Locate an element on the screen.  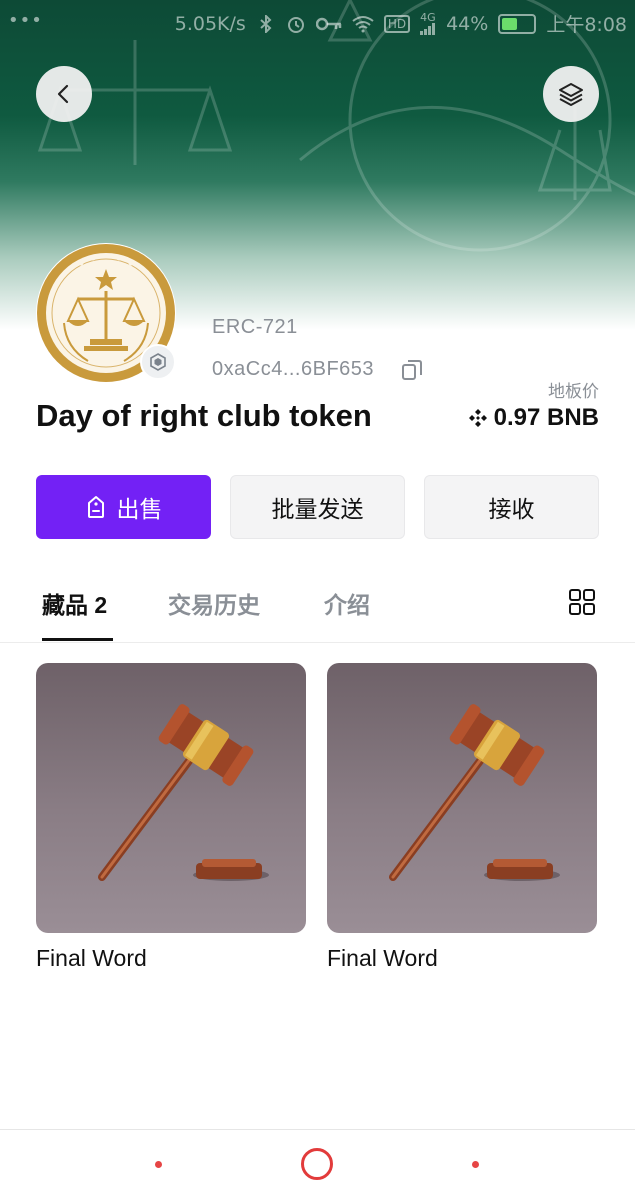
grid-view-icon is located at coordinates (582, 602).